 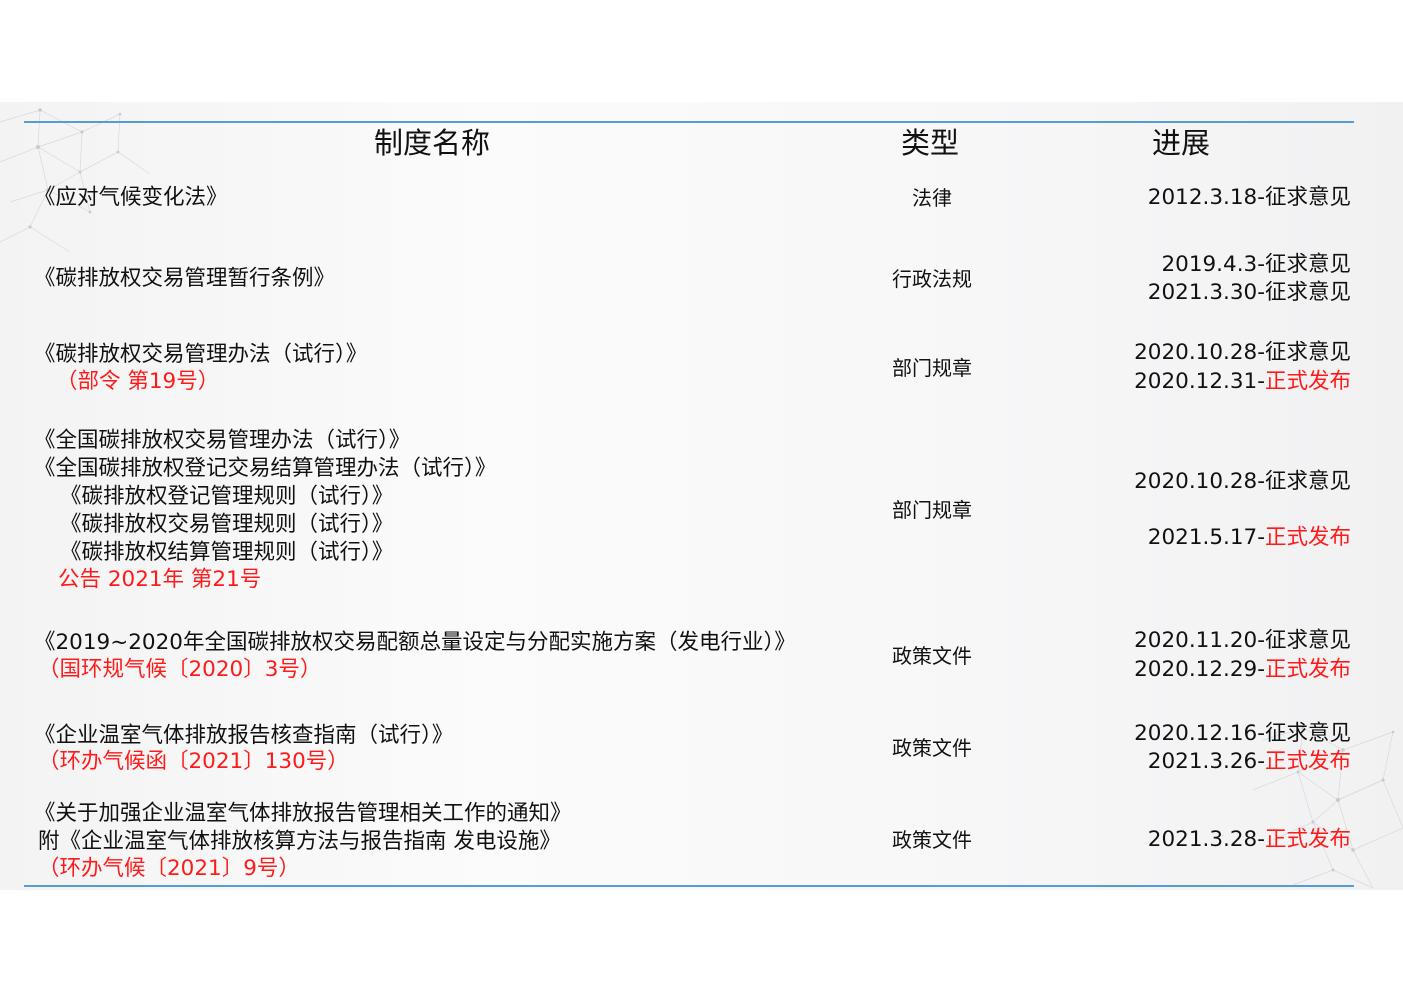 What do you see at coordinates (1199, 669) in the screenshot?
I see `progress-date: 2020.12.29-` at bounding box center [1199, 669].